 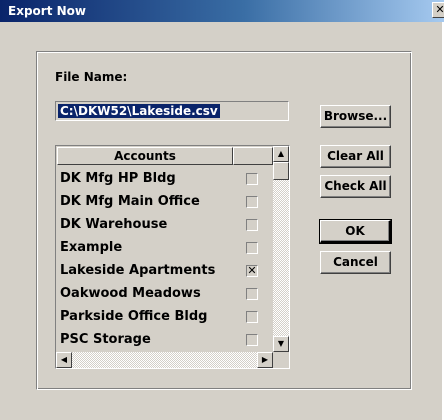 I want to click on accounts-column-header: Accounts, so click(x=145, y=156).